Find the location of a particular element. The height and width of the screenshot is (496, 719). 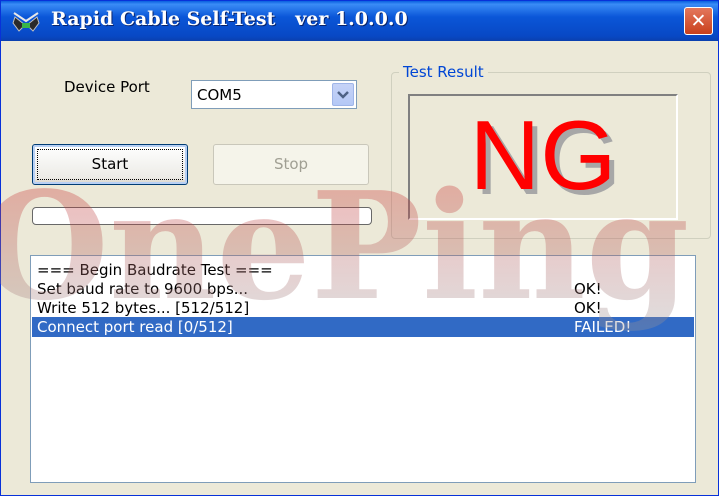

log-row: Set baud rate to 9600 bps... OK! is located at coordinates (363, 289).